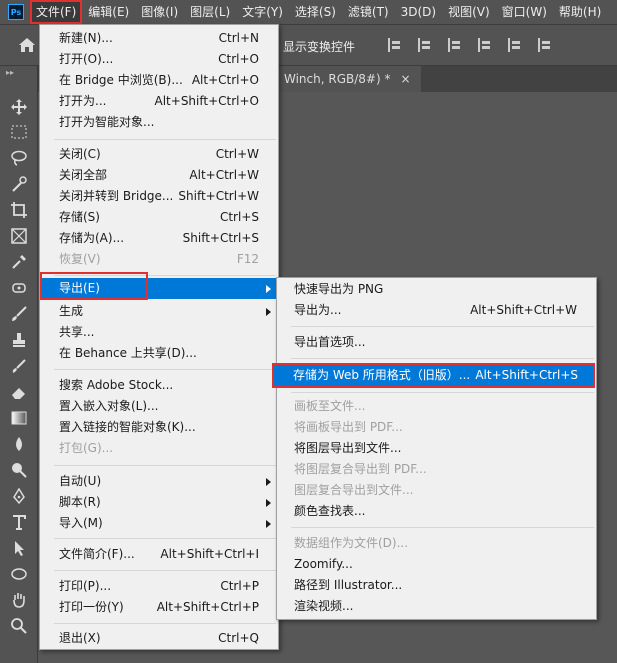 The width and height of the screenshot is (617, 663). What do you see at coordinates (19, 548) in the screenshot?
I see `path-selection-tool-icon` at bounding box center [19, 548].